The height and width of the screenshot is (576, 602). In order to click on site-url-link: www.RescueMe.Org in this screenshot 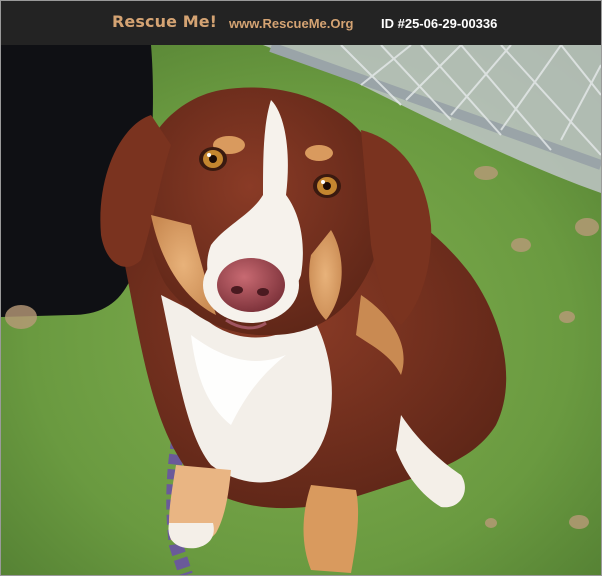, I will do `click(291, 23)`.